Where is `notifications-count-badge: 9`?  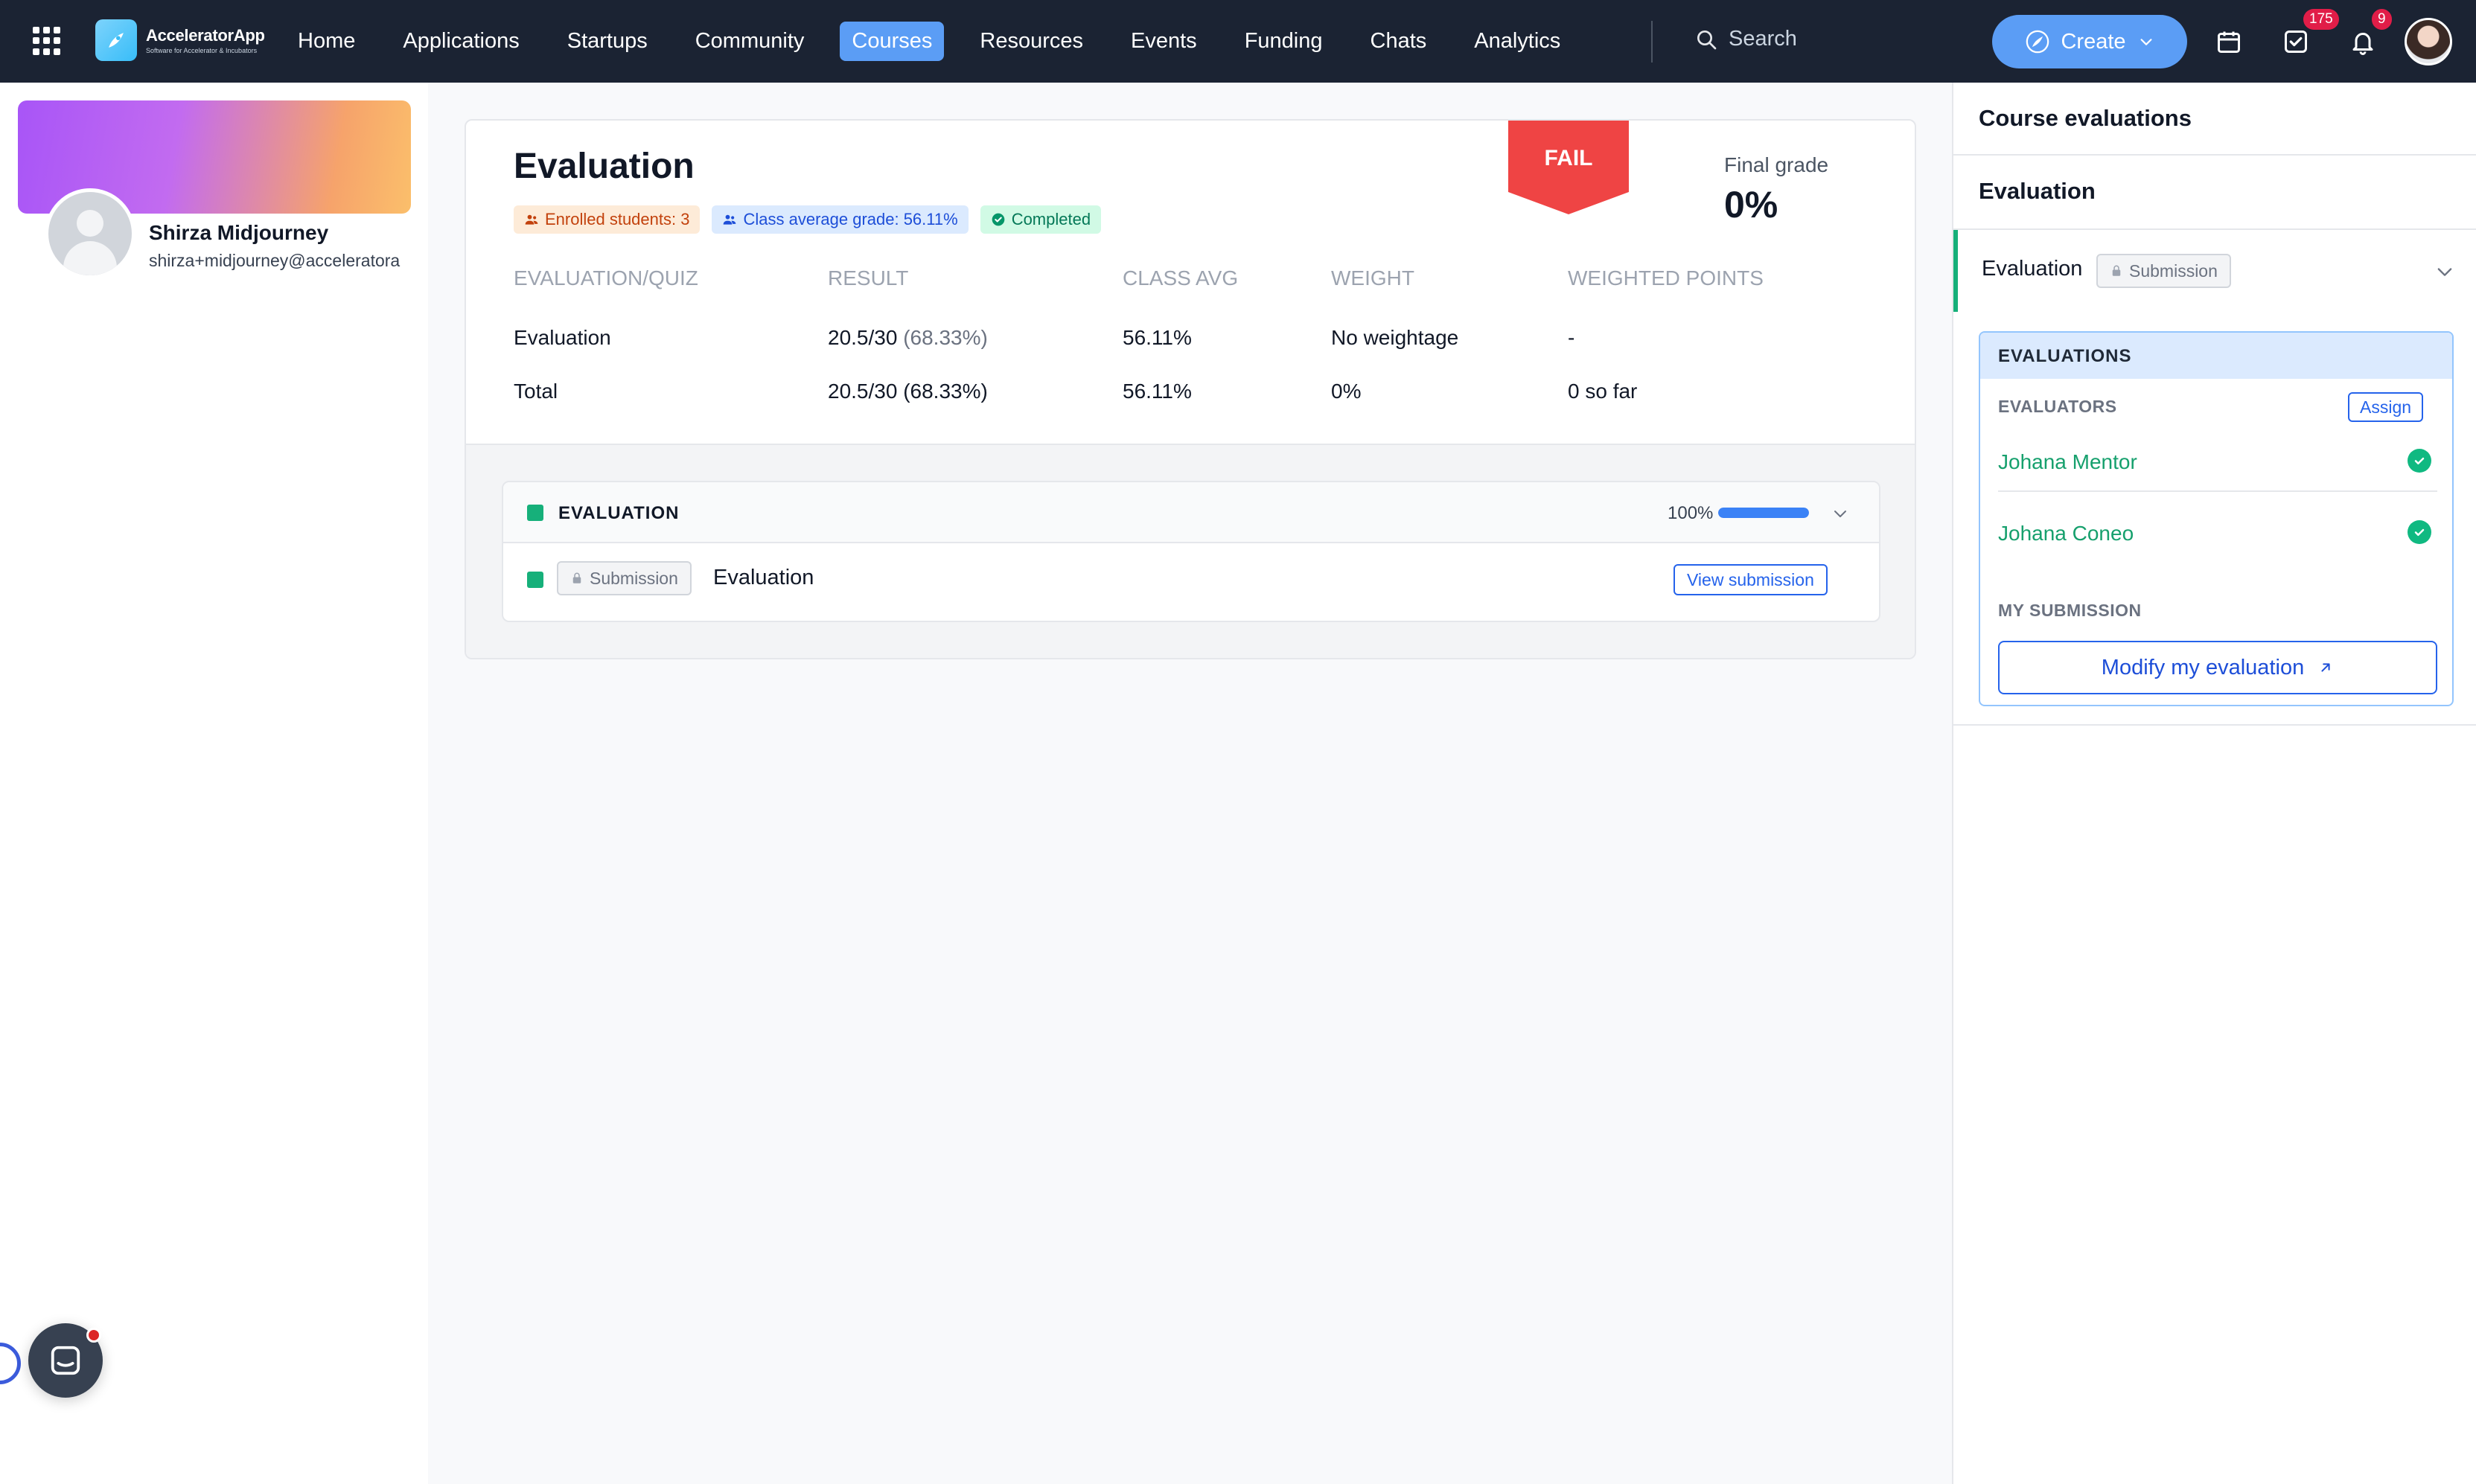
notifications-count-badge: 9 is located at coordinates (2382, 19).